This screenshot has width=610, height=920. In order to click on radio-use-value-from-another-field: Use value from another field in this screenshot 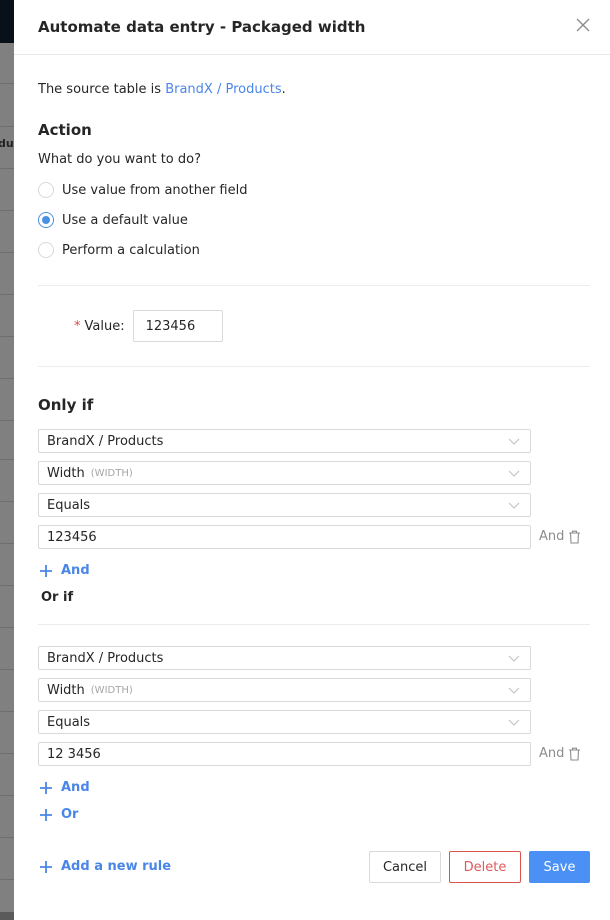, I will do `click(142, 190)`.